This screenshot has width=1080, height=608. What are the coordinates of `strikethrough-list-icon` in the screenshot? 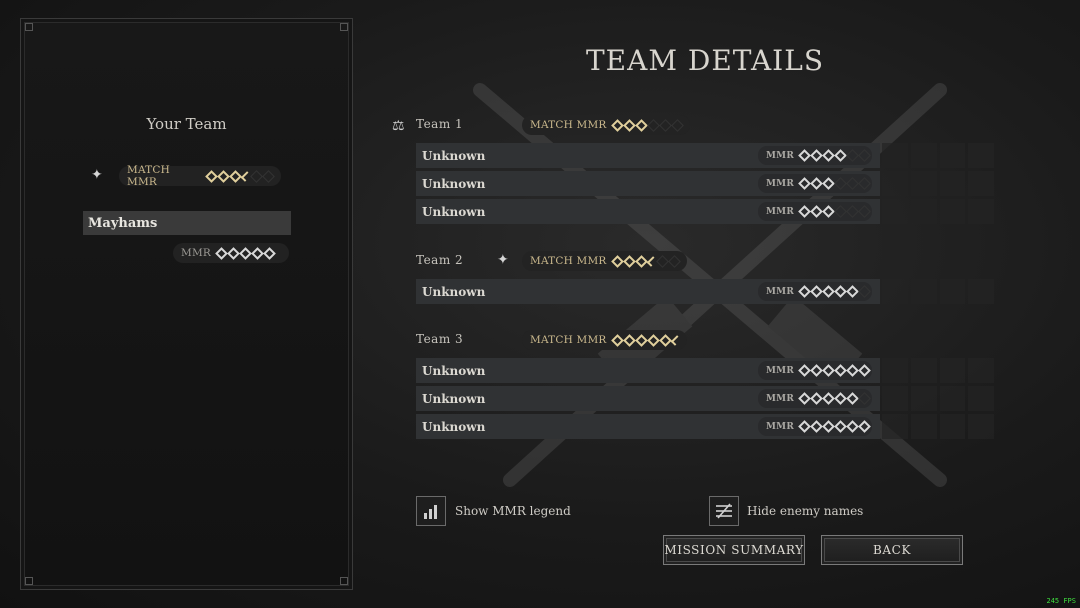 It's located at (724, 511).